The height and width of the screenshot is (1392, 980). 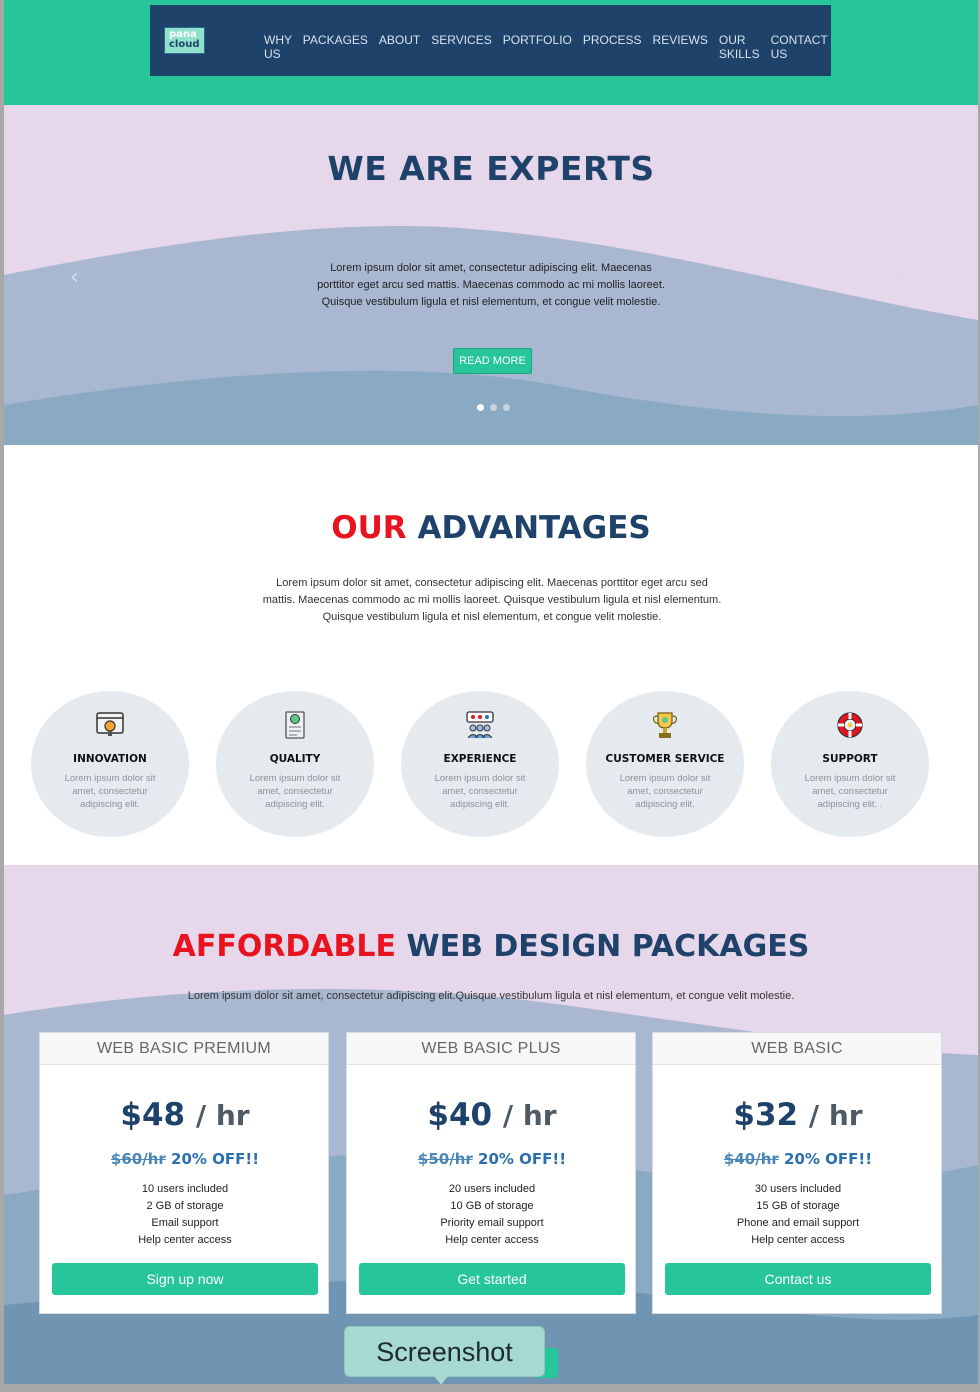 I want to click on plan-name: WEB BASIC, so click(x=797, y=1049).